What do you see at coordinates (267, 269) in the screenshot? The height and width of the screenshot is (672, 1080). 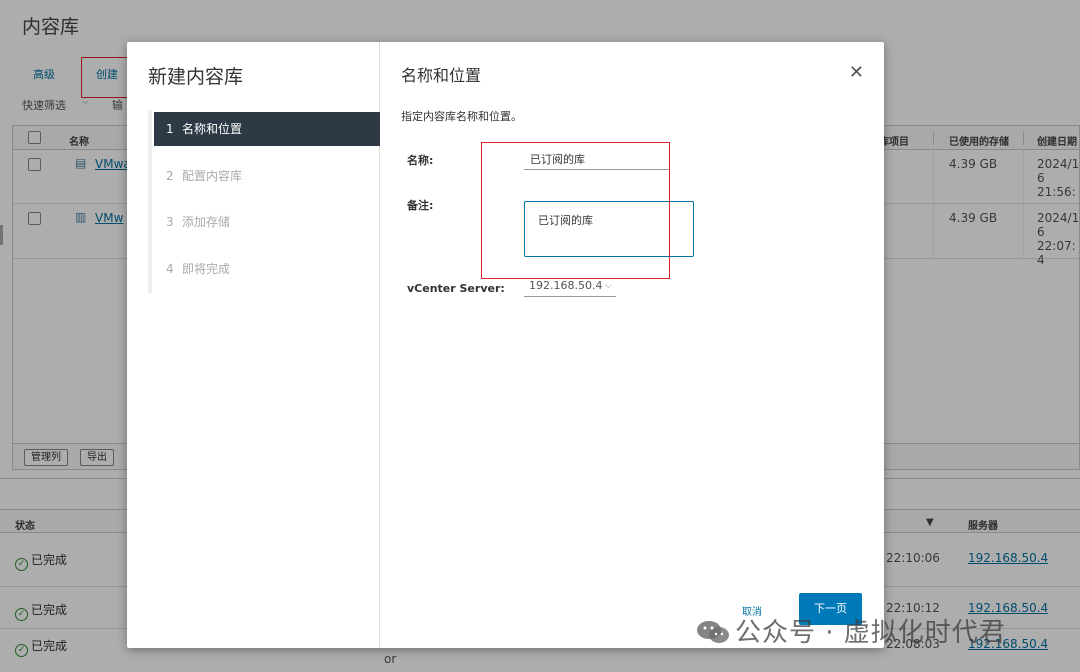 I see `step-ready-to-complete: 4 即将完成` at bounding box center [267, 269].